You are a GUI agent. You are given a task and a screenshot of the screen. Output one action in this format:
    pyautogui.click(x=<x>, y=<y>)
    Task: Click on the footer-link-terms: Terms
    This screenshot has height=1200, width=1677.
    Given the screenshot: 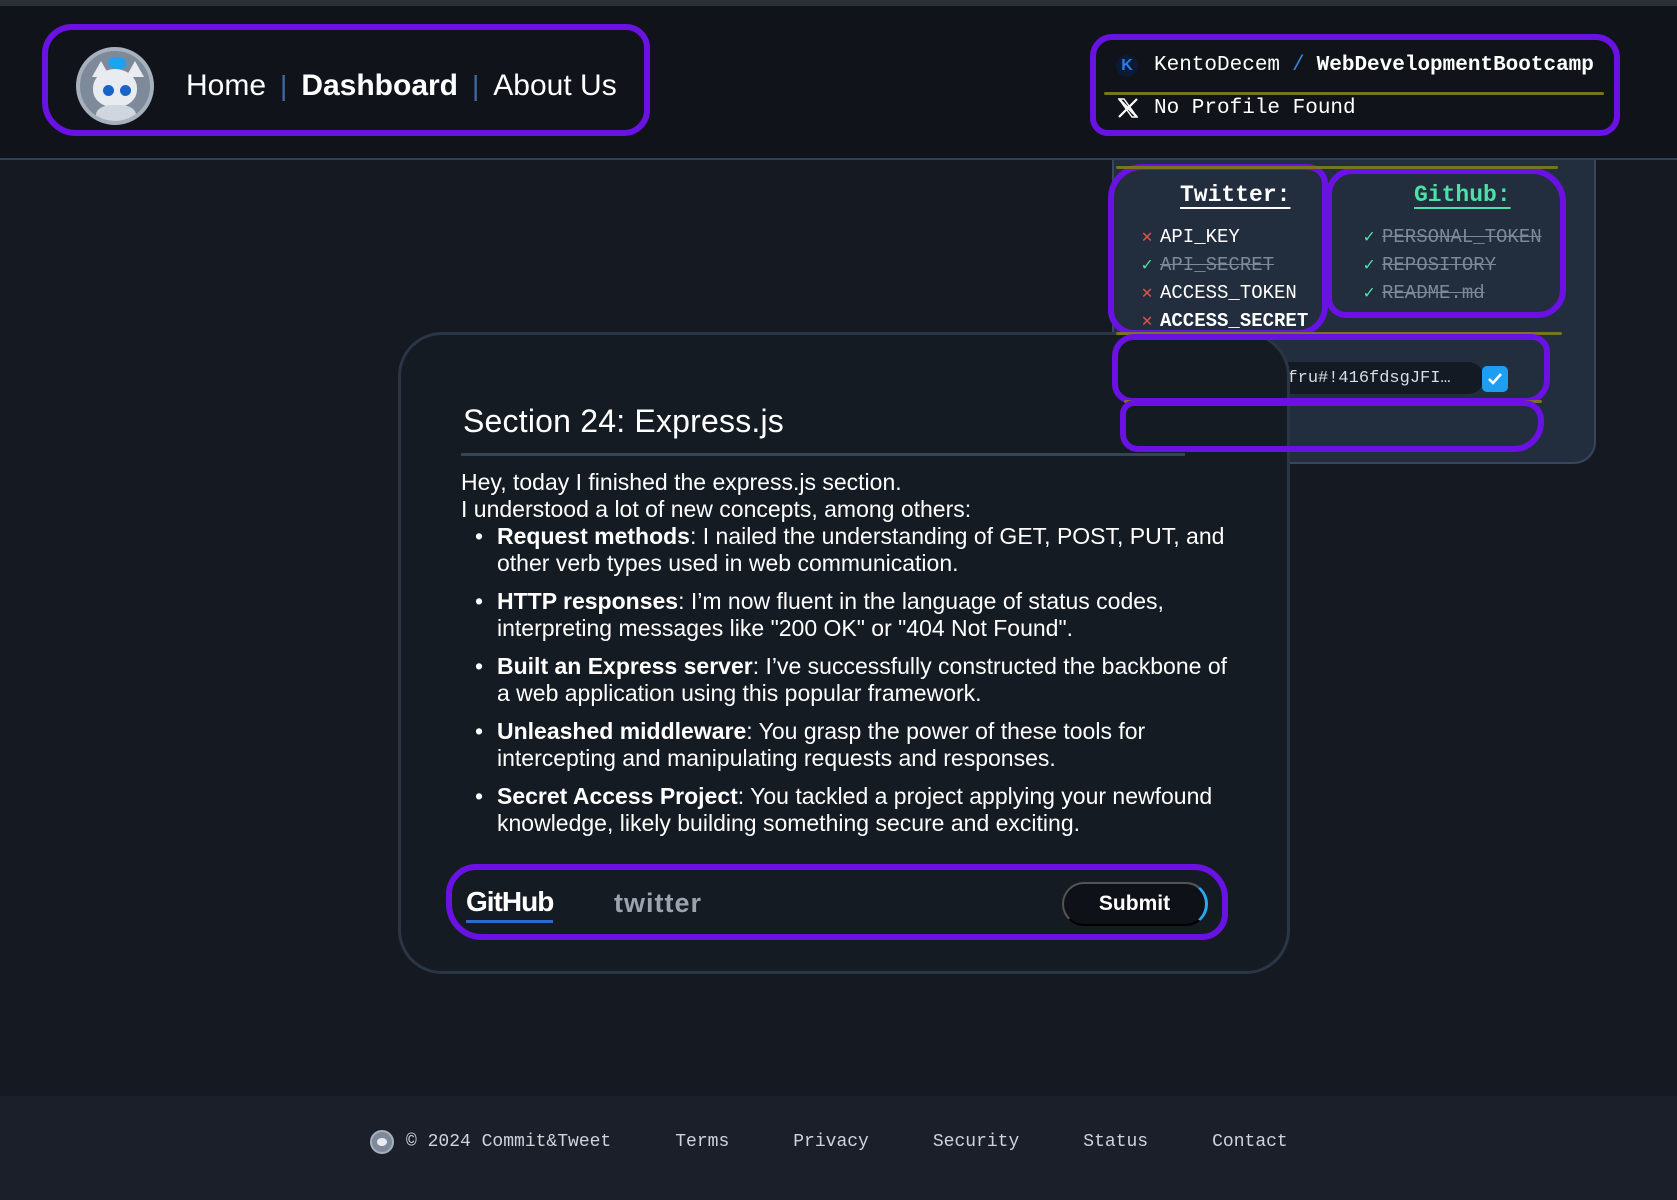 What is the action you would take?
    pyautogui.click(x=702, y=1142)
    